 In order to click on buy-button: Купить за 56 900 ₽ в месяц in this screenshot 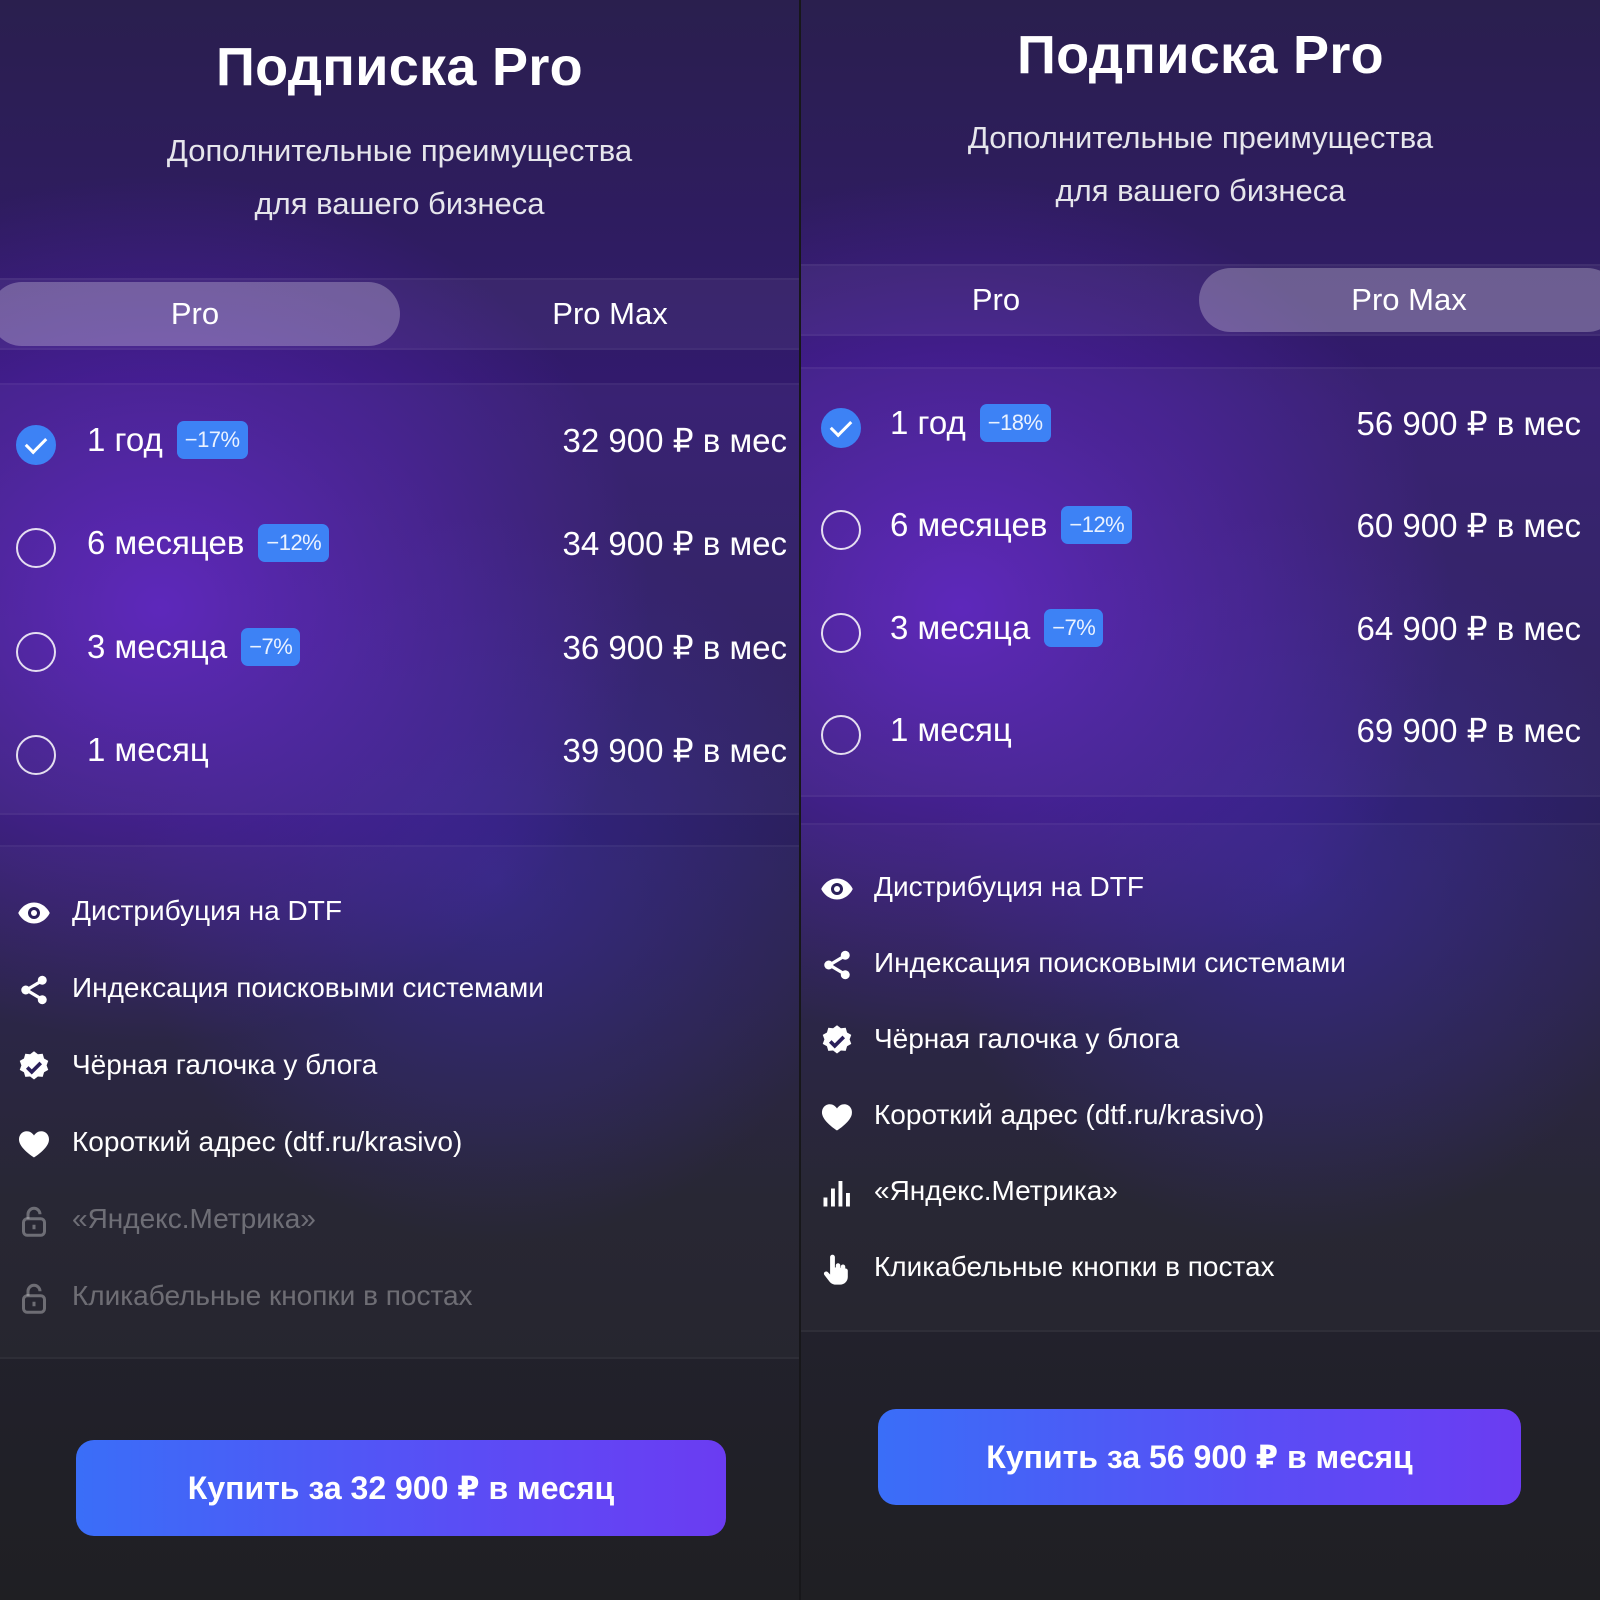, I will do `click(1199, 1457)`.